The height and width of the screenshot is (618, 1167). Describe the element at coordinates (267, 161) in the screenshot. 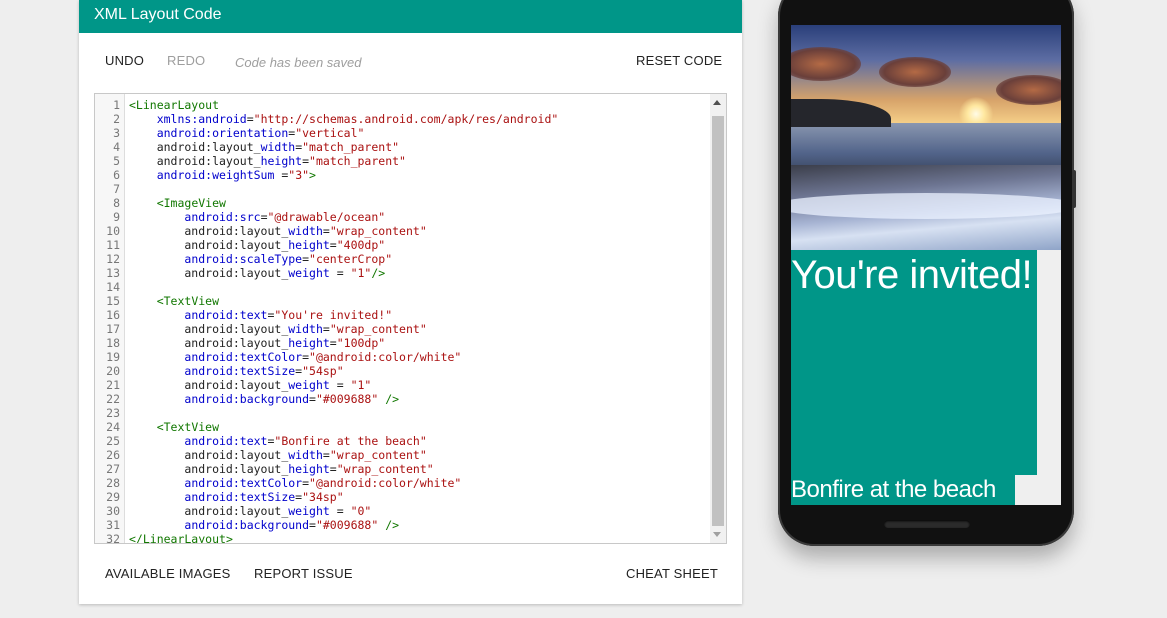

I see `code-line: android:layout_height="match_parent"` at that location.